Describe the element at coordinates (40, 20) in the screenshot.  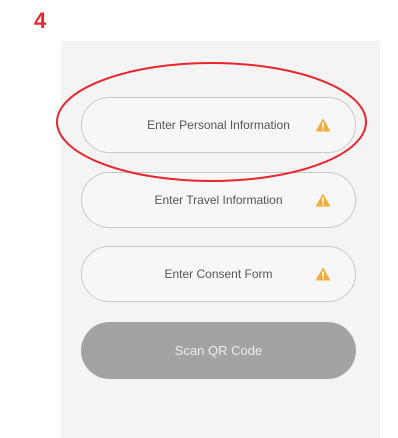
I see `step-number: 4` at that location.